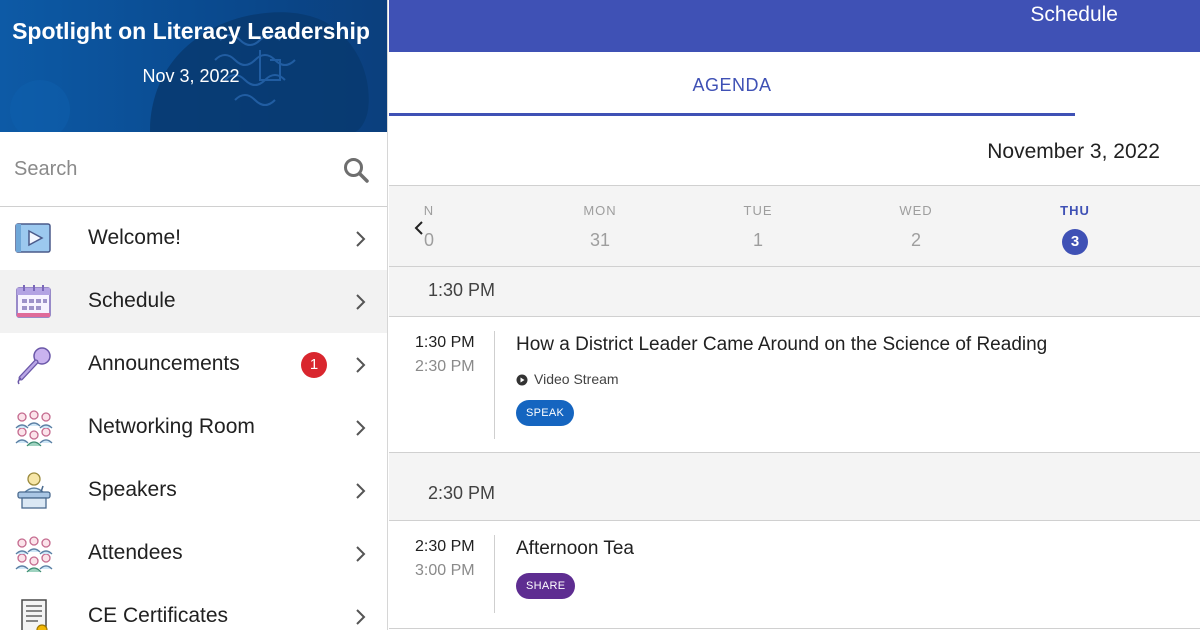 The width and height of the screenshot is (1200, 630). What do you see at coordinates (445, 570) in the screenshot?
I see `session-end-time: 3:00 PM` at bounding box center [445, 570].